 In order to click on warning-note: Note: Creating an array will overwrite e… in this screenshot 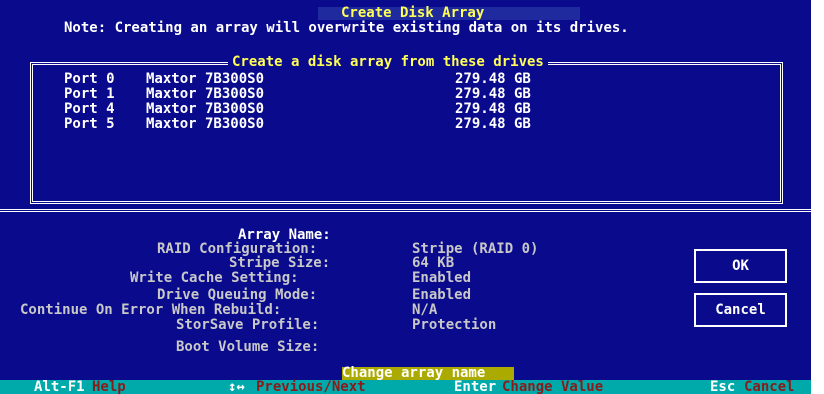, I will do `click(346, 28)`.